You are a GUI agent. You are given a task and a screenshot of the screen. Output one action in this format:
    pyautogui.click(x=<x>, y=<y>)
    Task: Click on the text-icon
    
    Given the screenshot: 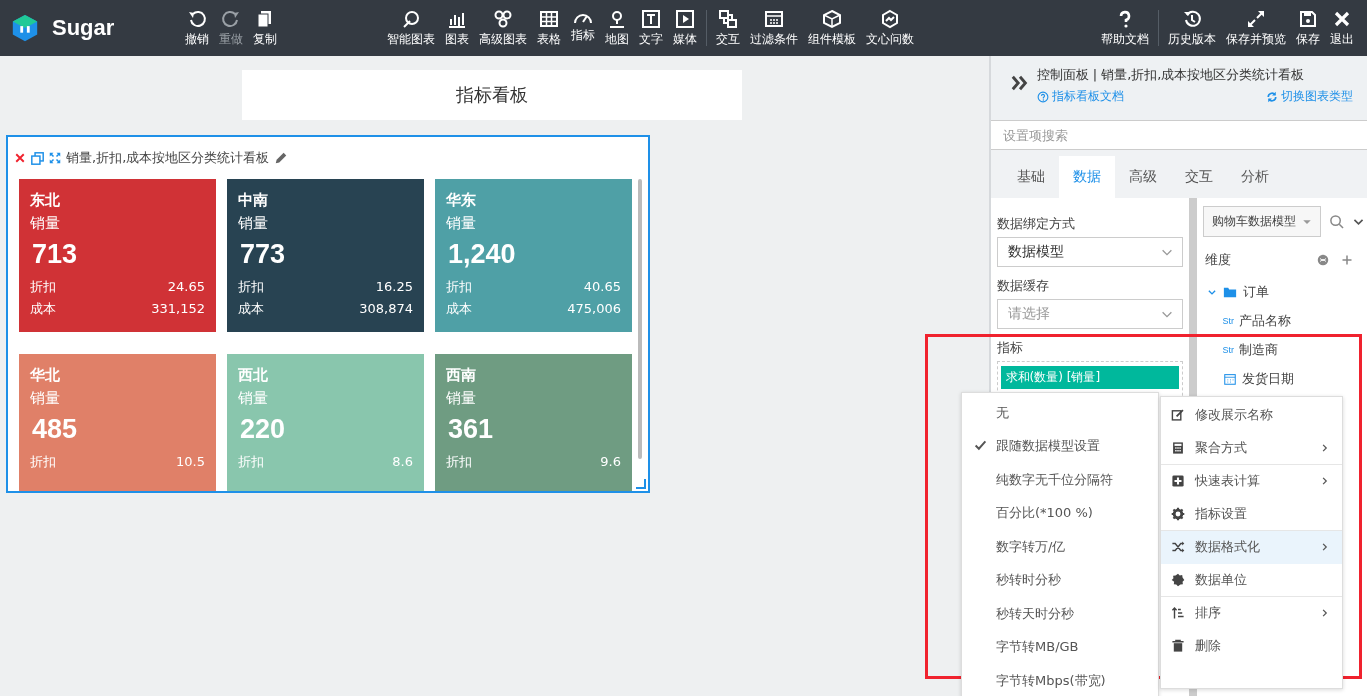 What is the action you would take?
    pyautogui.click(x=651, y=18)
    